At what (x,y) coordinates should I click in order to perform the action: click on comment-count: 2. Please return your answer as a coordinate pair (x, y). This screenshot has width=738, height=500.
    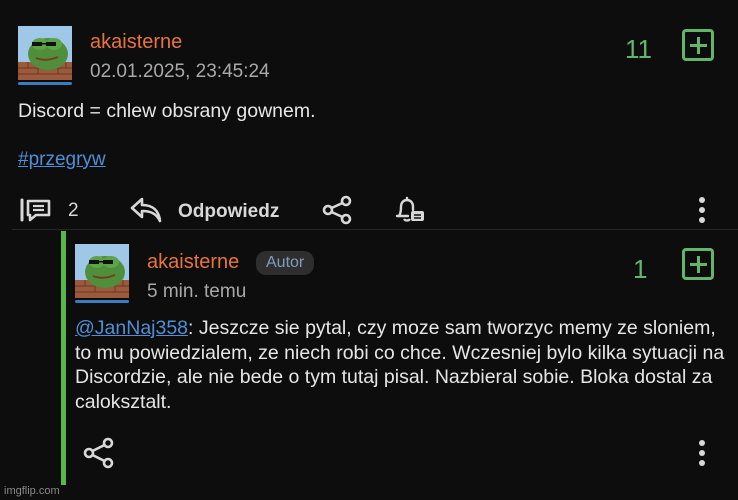
    Looking at the image, I should click on (73, 211).